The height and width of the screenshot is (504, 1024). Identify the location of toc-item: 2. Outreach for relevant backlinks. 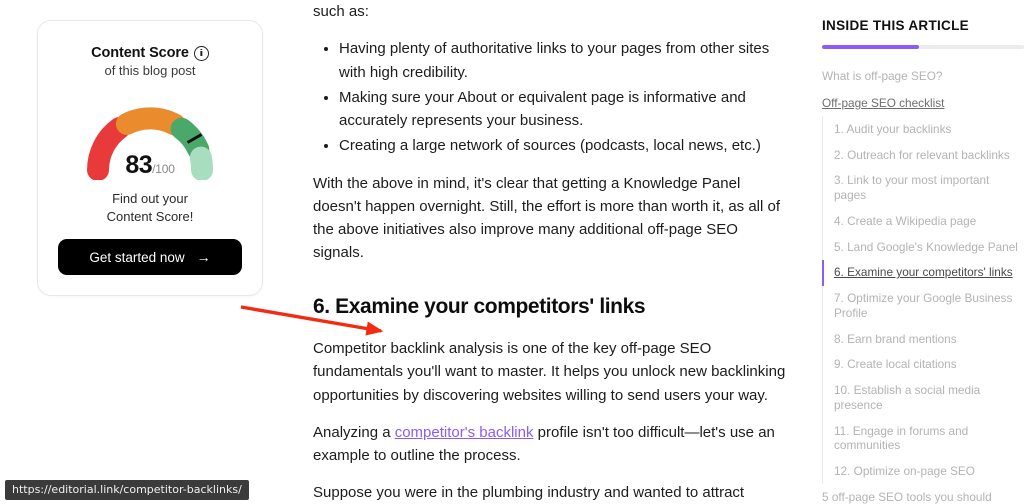
(923, 155).